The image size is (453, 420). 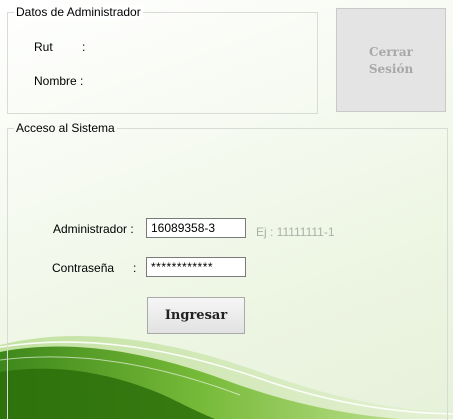 What do you see at coordinates (83, 268) in the screenshot?
I see `password-label: Contraseña` at bounding box center [83, 268].